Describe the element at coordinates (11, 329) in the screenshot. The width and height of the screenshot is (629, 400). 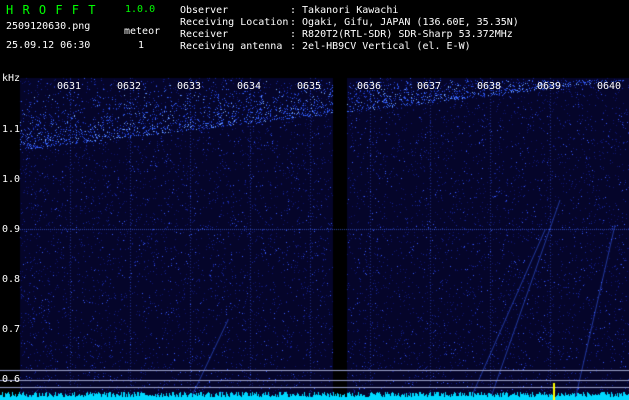
I see `y-label-0-7: 0.7` at that location.